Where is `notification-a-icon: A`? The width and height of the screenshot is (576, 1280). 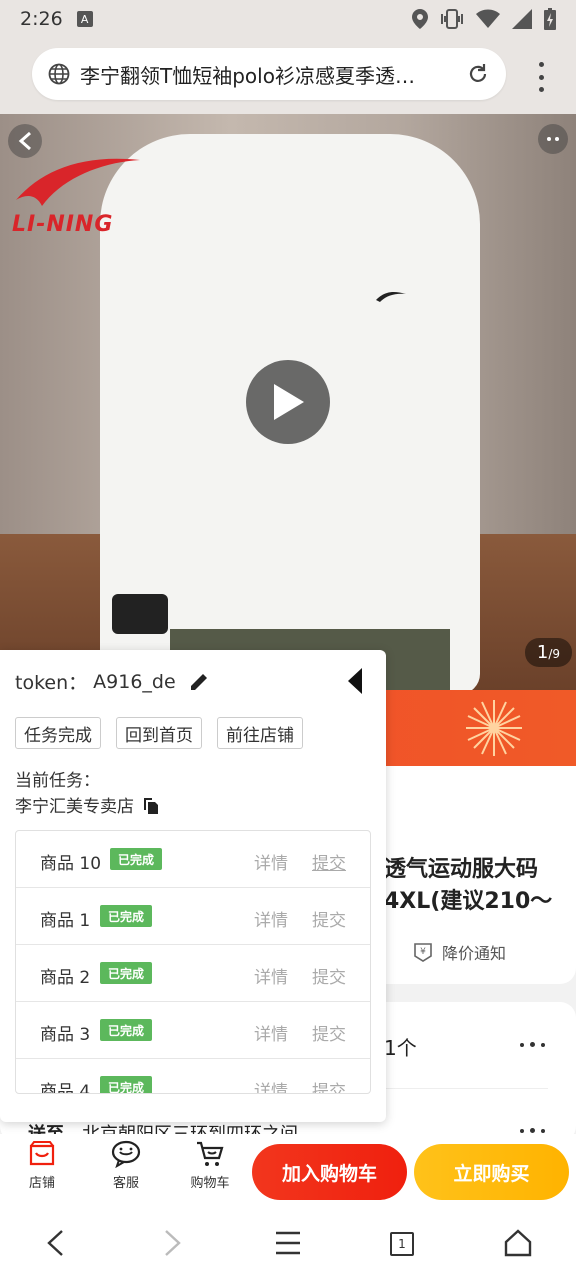
notification-a-icon: A is located at coordinates (84, 19).